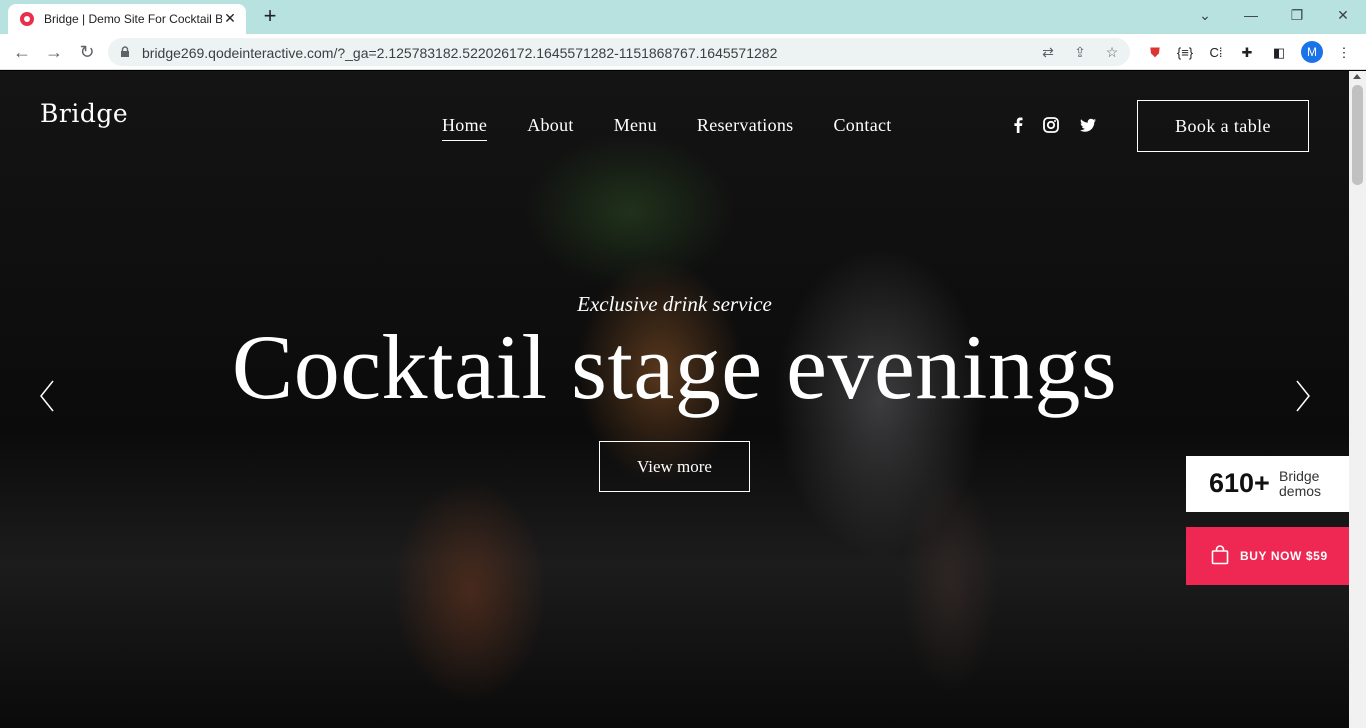  What do you see at coordinates (667, 128) in the screenshot?
I see `main-navigation: Home About Menu Reservations Contact` at bounding box center [667, 128].